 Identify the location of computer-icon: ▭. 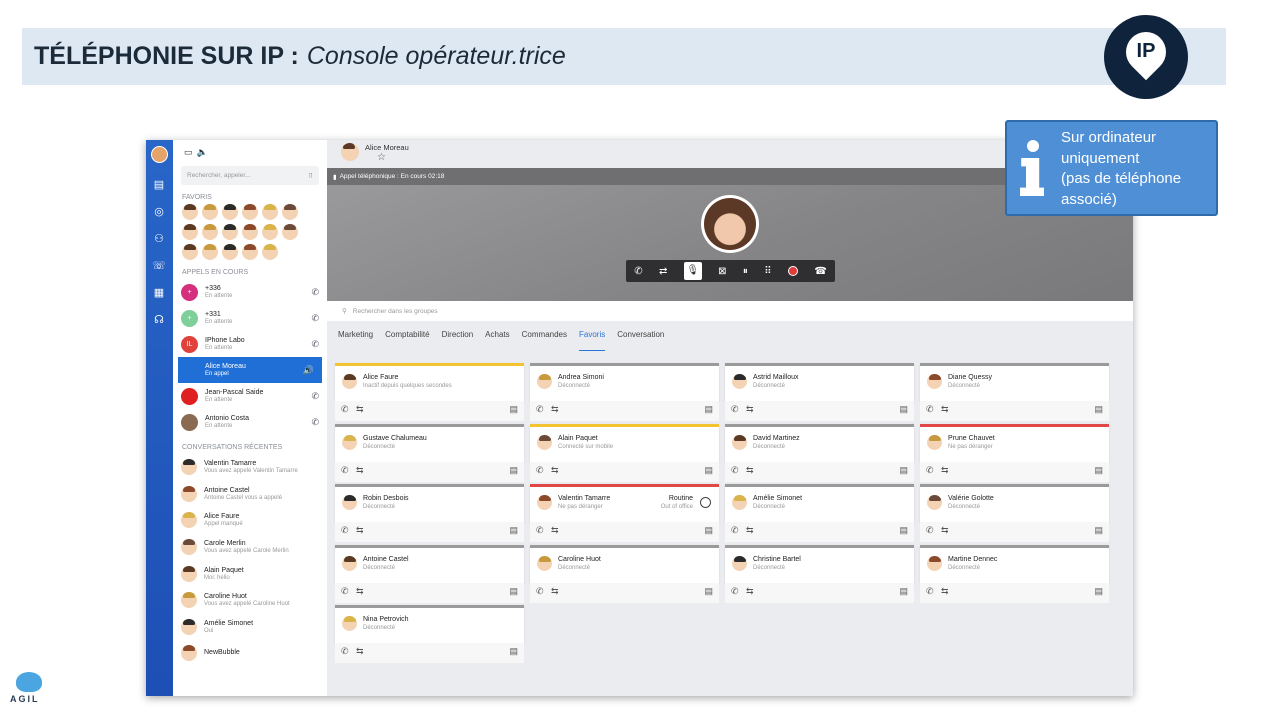
(188, 152).